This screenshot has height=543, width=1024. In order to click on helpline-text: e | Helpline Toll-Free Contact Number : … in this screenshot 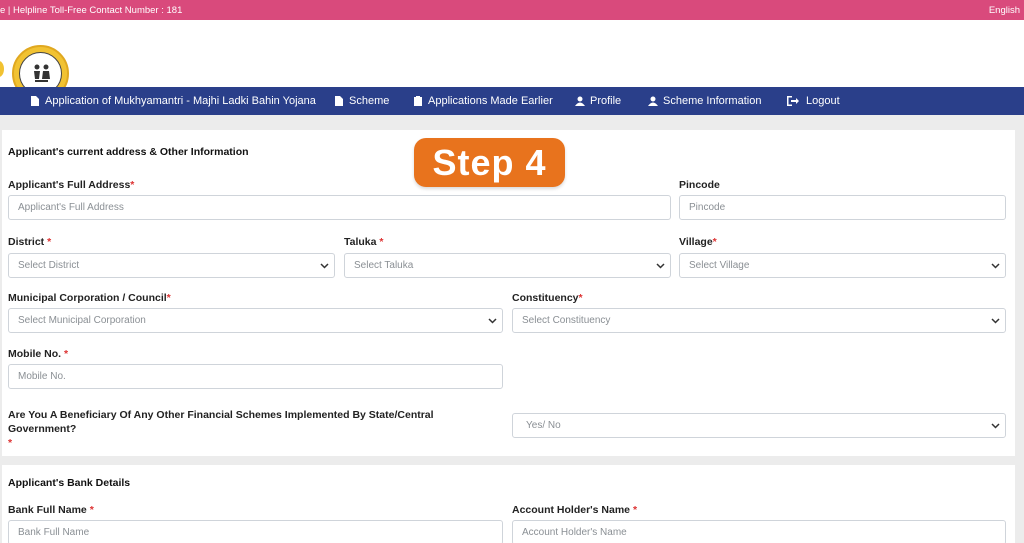, I will do `click(91, 10)`.